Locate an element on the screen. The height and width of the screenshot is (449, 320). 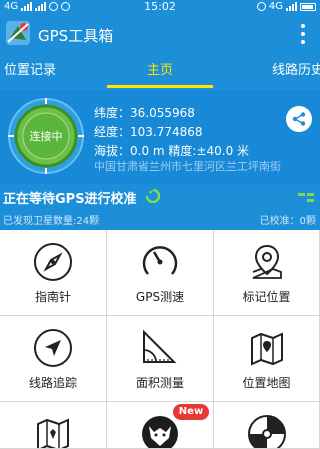
more-menu-icon is located at coordinates (303, 34).